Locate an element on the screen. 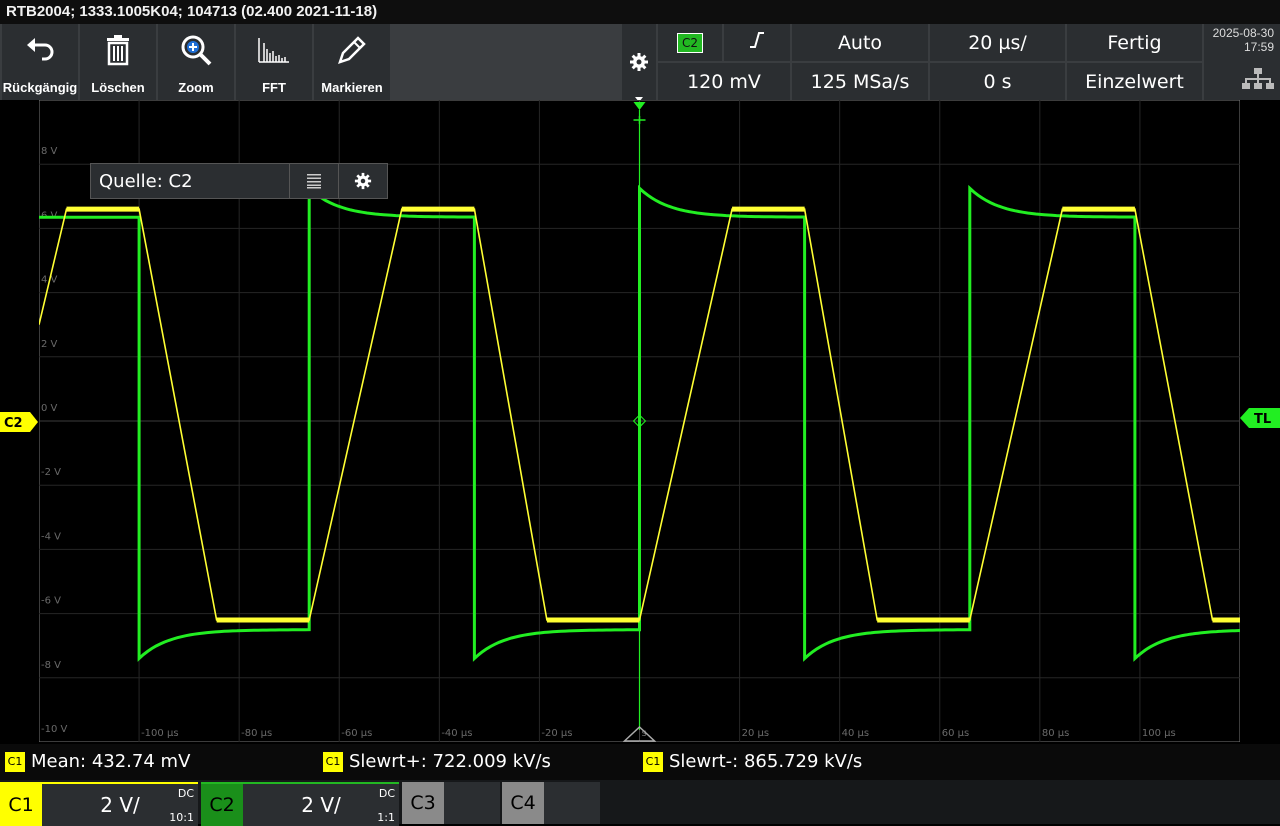 The height and width of the screenshot is (826, 1280). channel-c3: C3 is located at coordinates (451, 803).